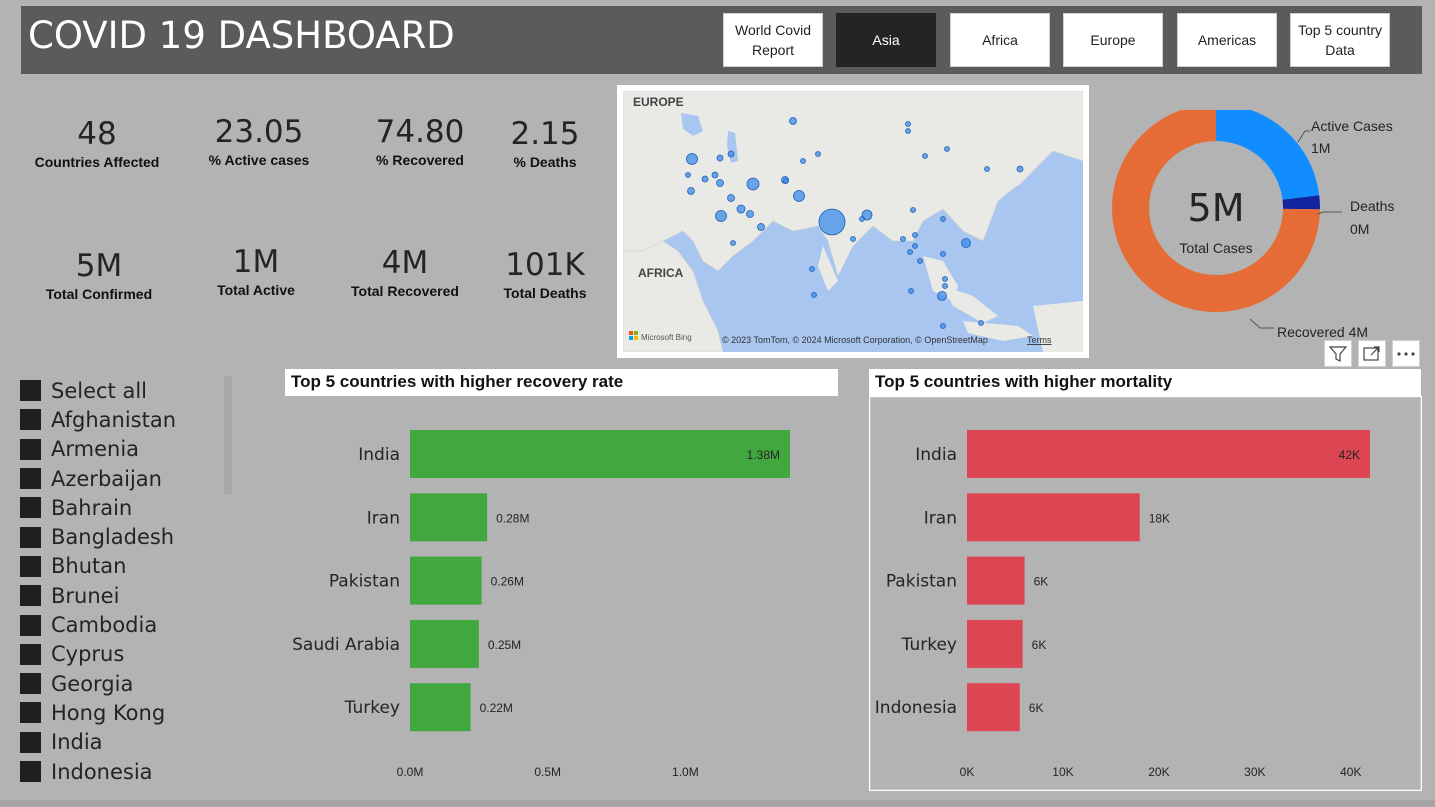 The height and width of the screenshot is (807, 1435). What do you see at coordinates (911, 291) in the screenshot?
I see `bubble-brunei` at bounding box center [911, 291].